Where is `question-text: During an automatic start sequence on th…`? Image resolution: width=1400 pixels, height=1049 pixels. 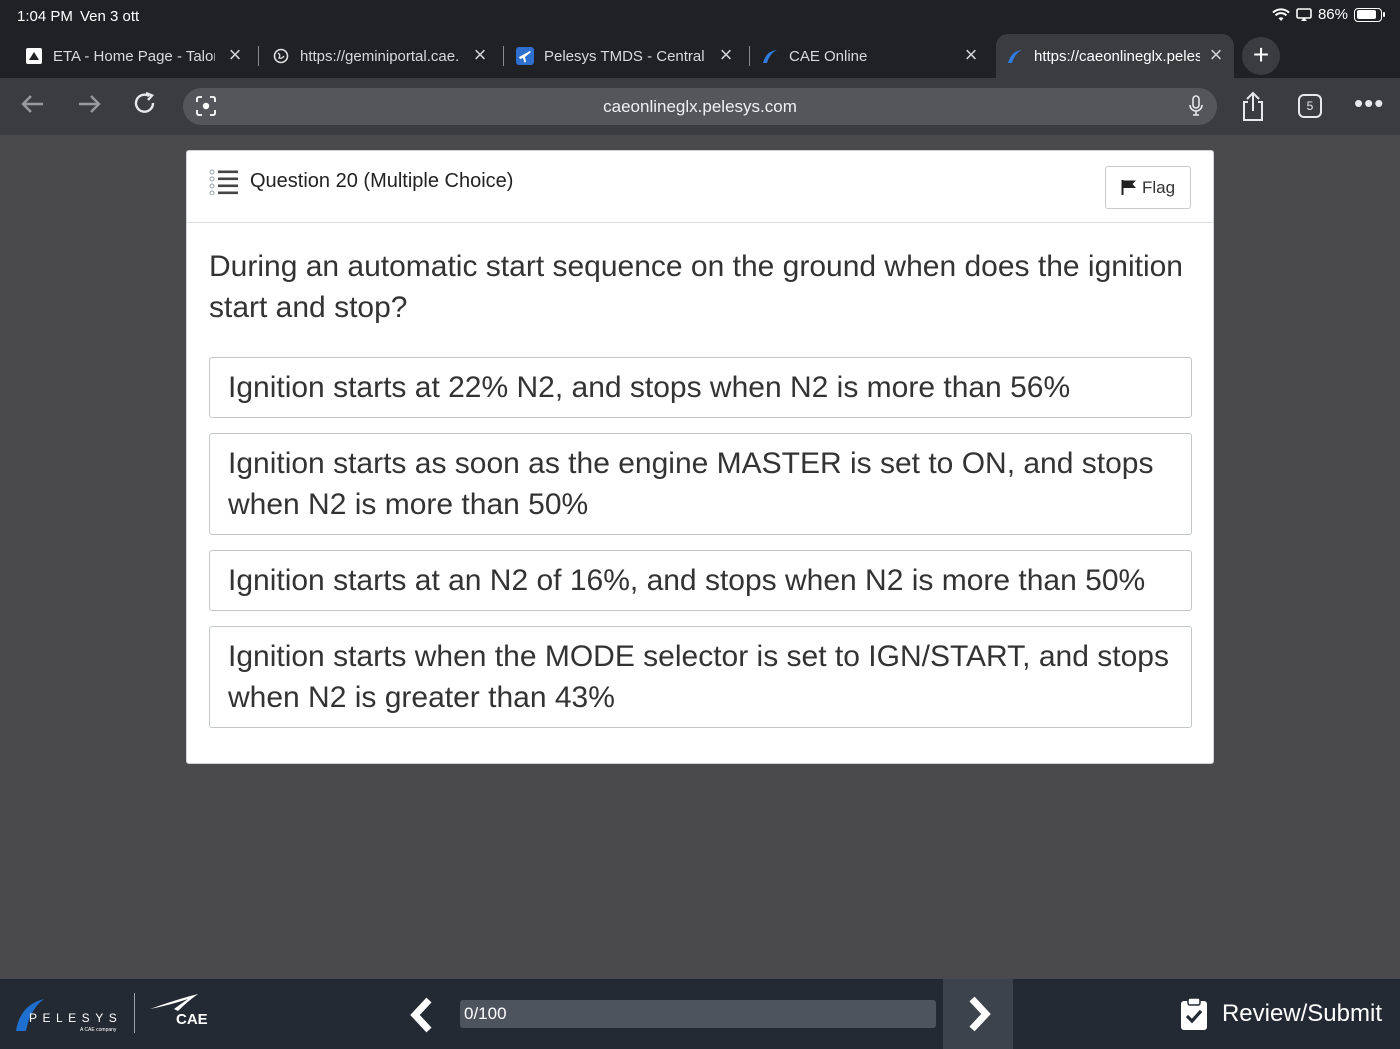 question-text: During an automatic start sequence on th… is located at coordinates (696, 287).